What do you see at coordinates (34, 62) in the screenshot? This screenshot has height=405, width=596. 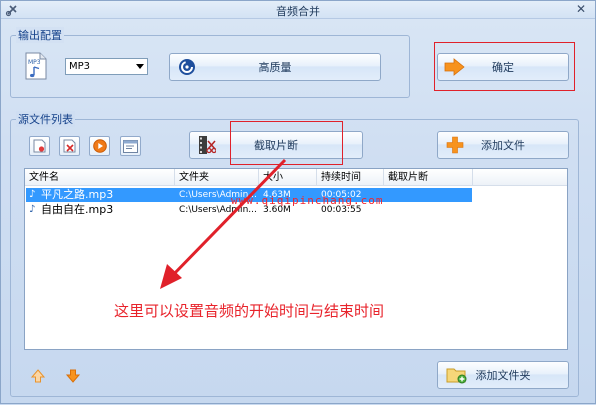 I see `mp3-icon-label: MP3` at bounding box center [34, 62].